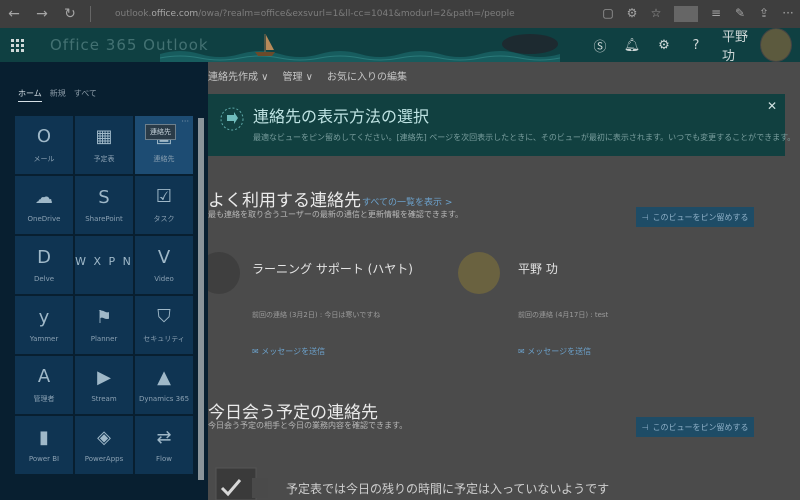  Describe the element at coordinates (448, 489) in the screenshot. I see `empty-state-text: 予定表では今日の残りの時間に予定は入っていないようです` at that location.